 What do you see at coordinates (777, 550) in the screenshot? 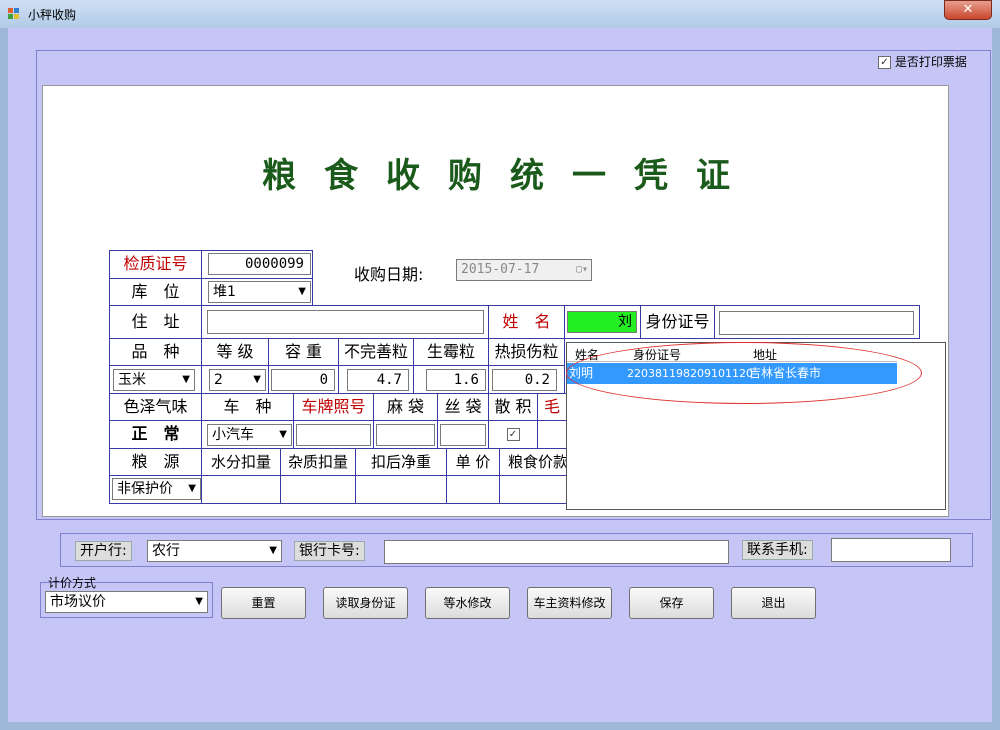
I see `phone-label: 联系手机:` at bounding box center [777, 550].